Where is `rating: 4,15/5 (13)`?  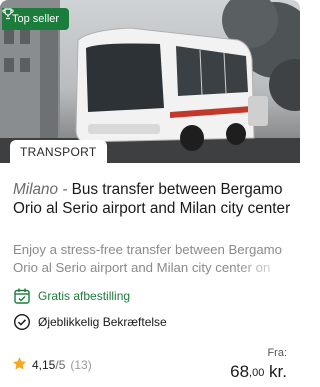
rating: 4,15/5 (13) is located at coordinates (52, 365).